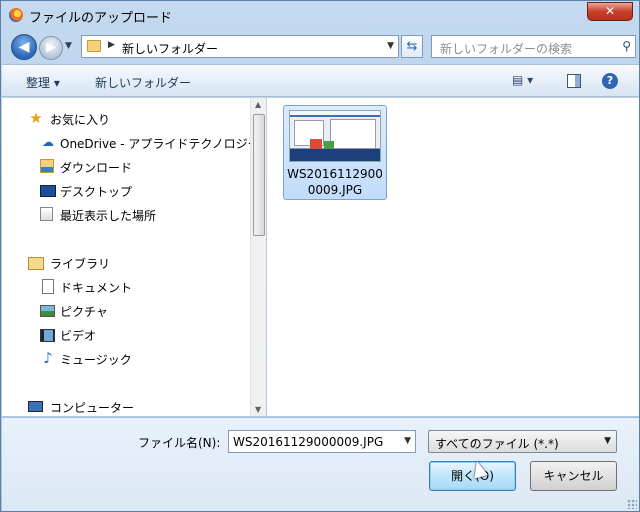 The image size is (640, 512). What do you see at coordinates (497, 444) in the screenshot?
I see `file-type-value: すべてのファイル (*.*)` at bounding box center [497, 444].